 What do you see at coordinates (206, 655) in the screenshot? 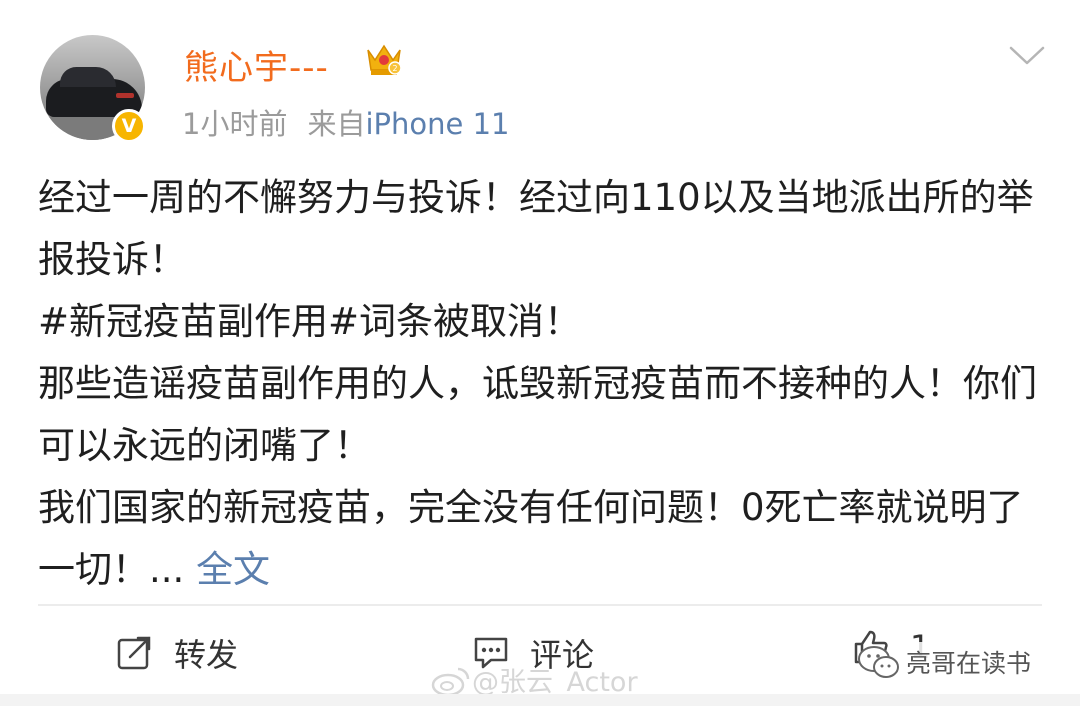
I see `repost-label: 转发` at bounding box center [206, 655].